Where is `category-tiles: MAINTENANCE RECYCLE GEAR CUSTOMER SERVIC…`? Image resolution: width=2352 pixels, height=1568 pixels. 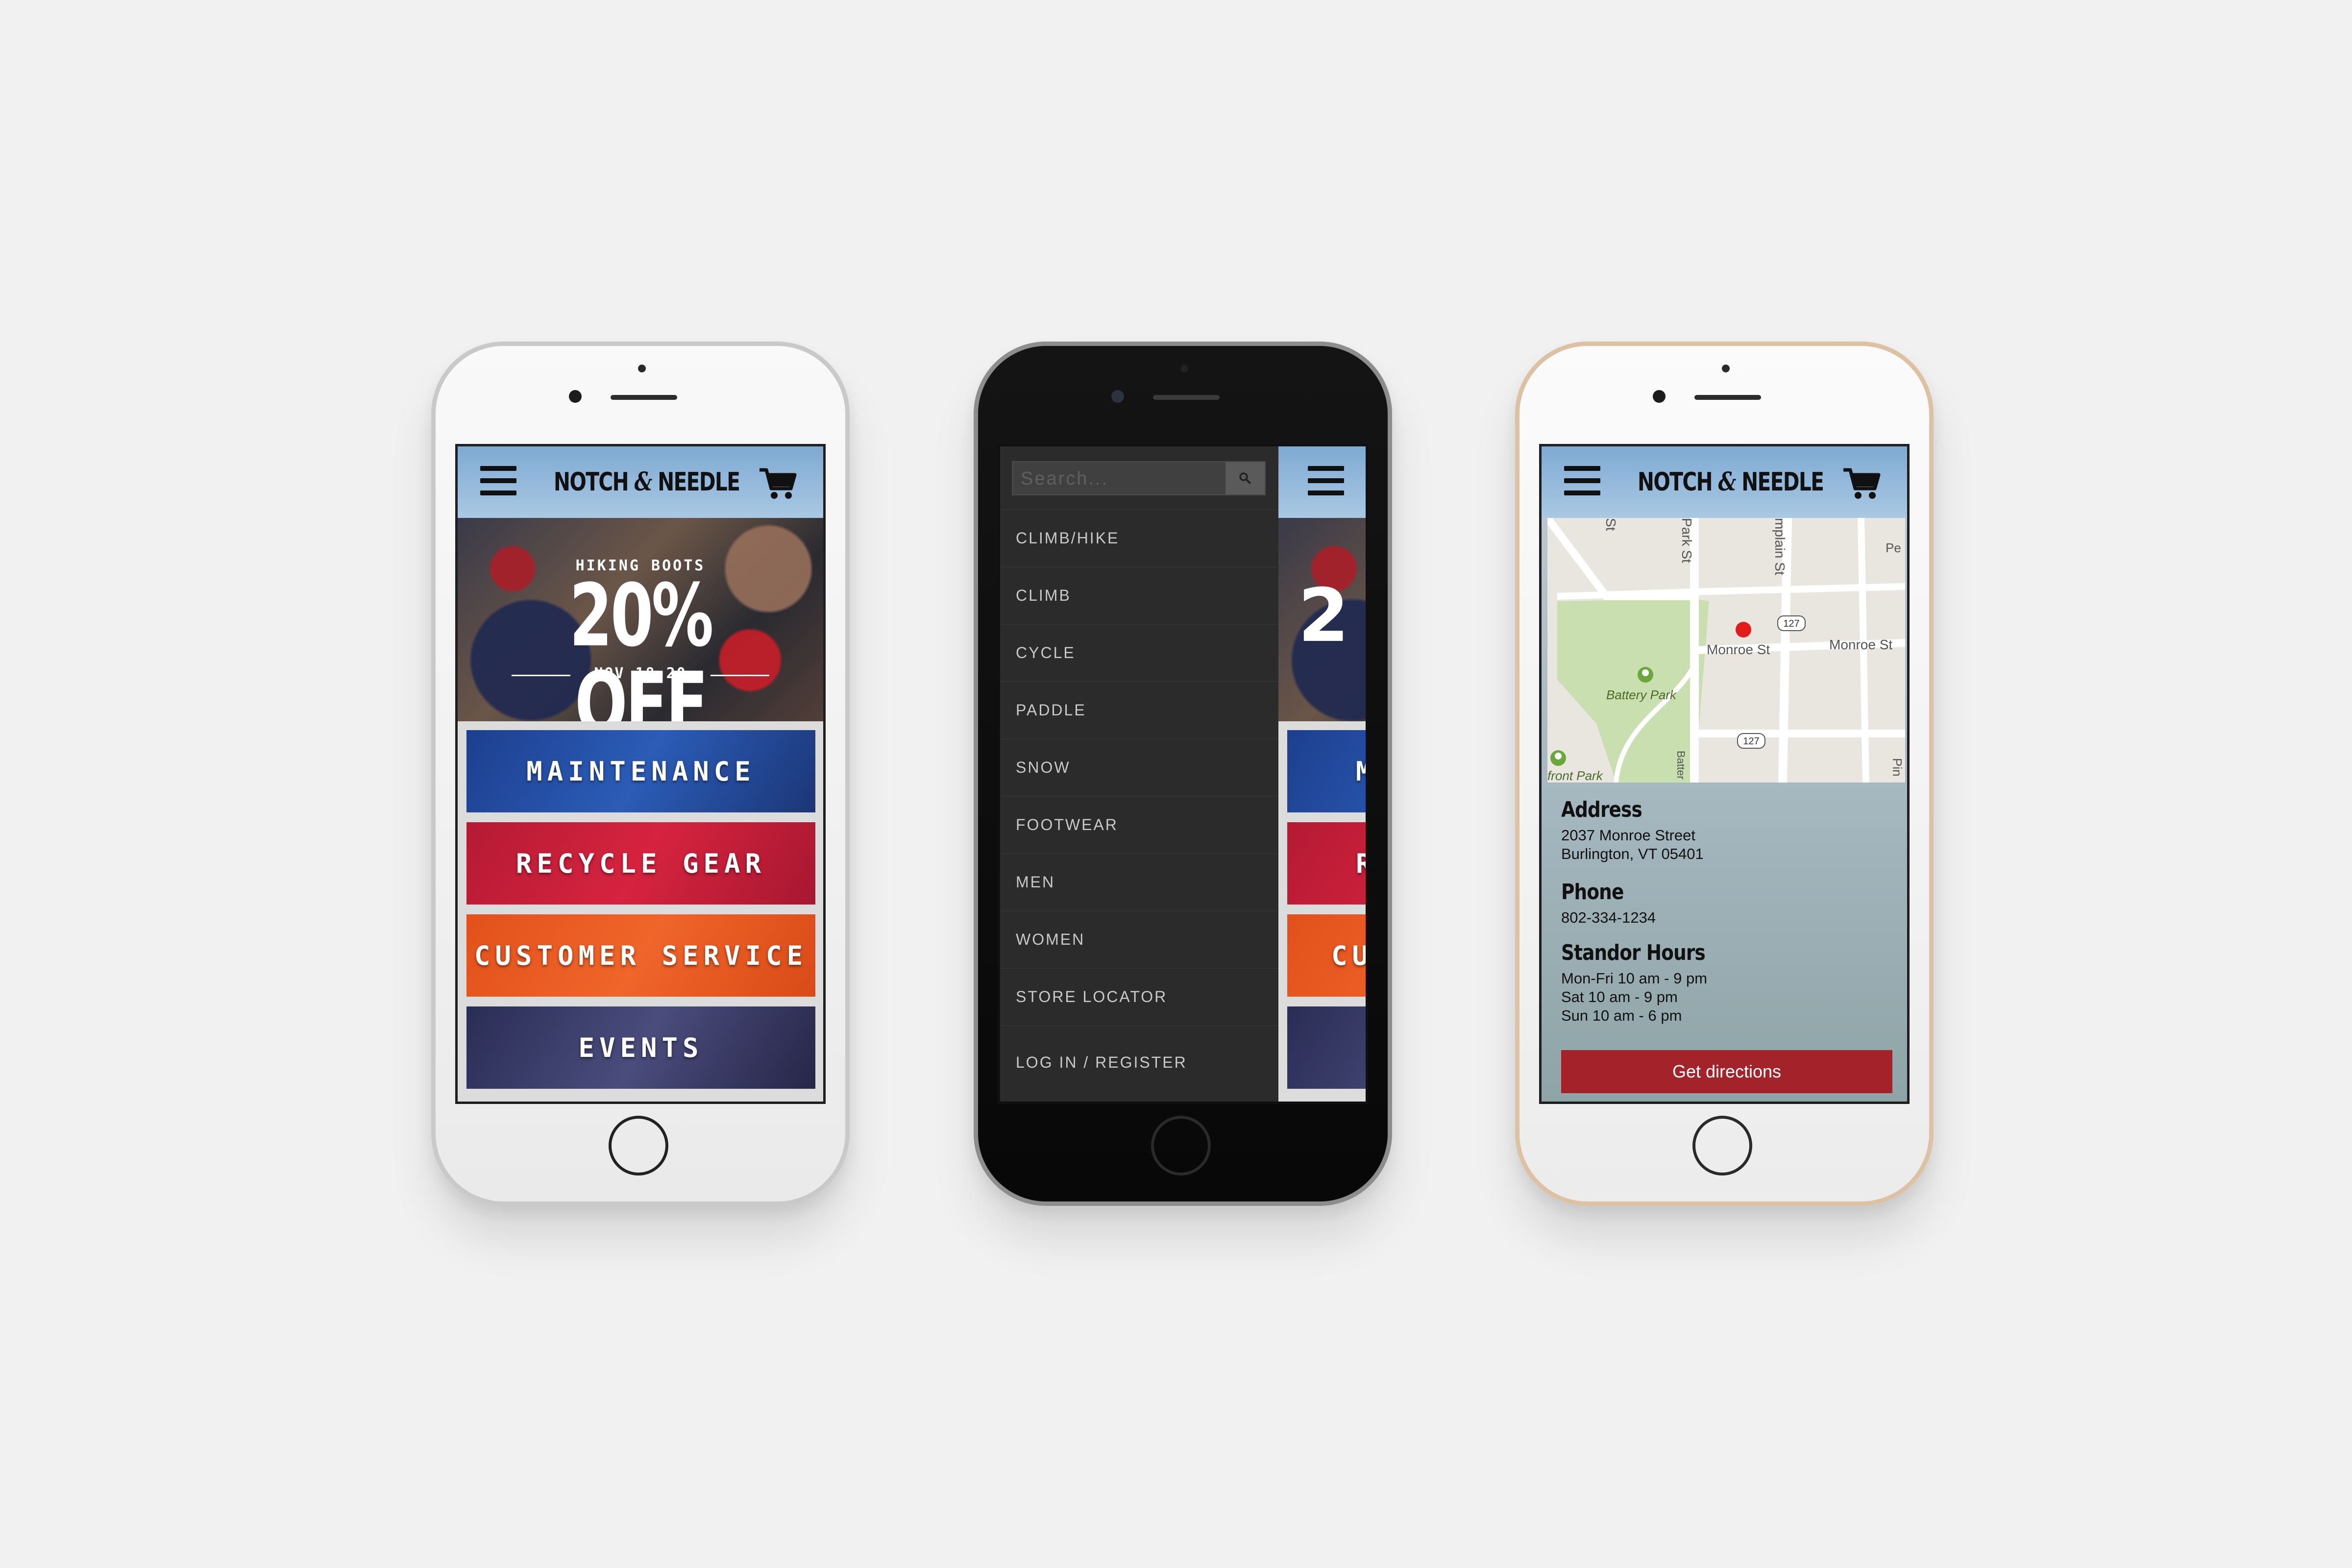 category-tiles: MAINTENANCE RECYCLE GEAR CUSTOMER SERVIC… is located at coordinates (640, 911).